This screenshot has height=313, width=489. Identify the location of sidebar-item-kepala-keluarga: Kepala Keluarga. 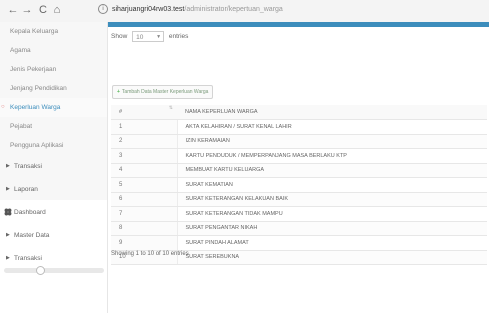
(53, 31).